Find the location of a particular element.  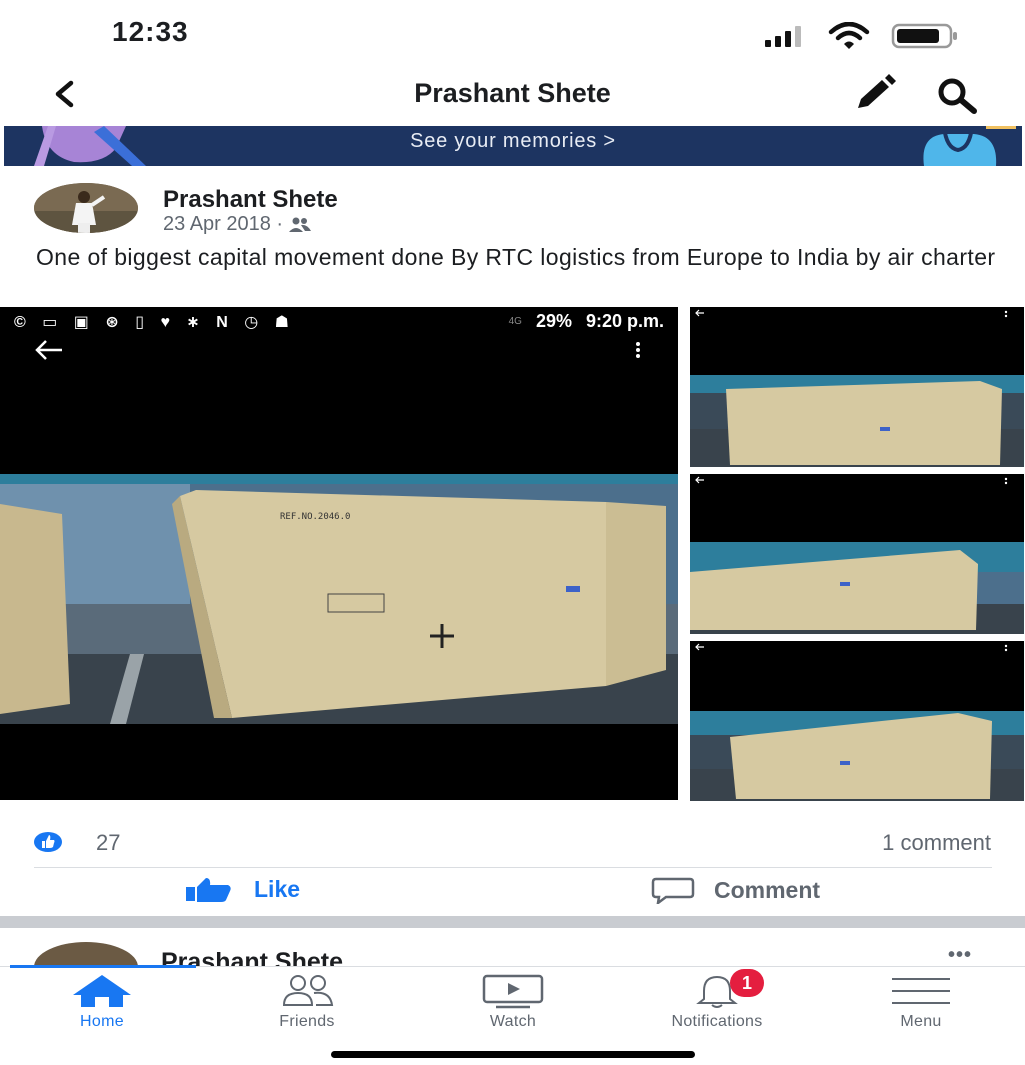

app-header: Prashant Shete is located at coordinates (512, 95).